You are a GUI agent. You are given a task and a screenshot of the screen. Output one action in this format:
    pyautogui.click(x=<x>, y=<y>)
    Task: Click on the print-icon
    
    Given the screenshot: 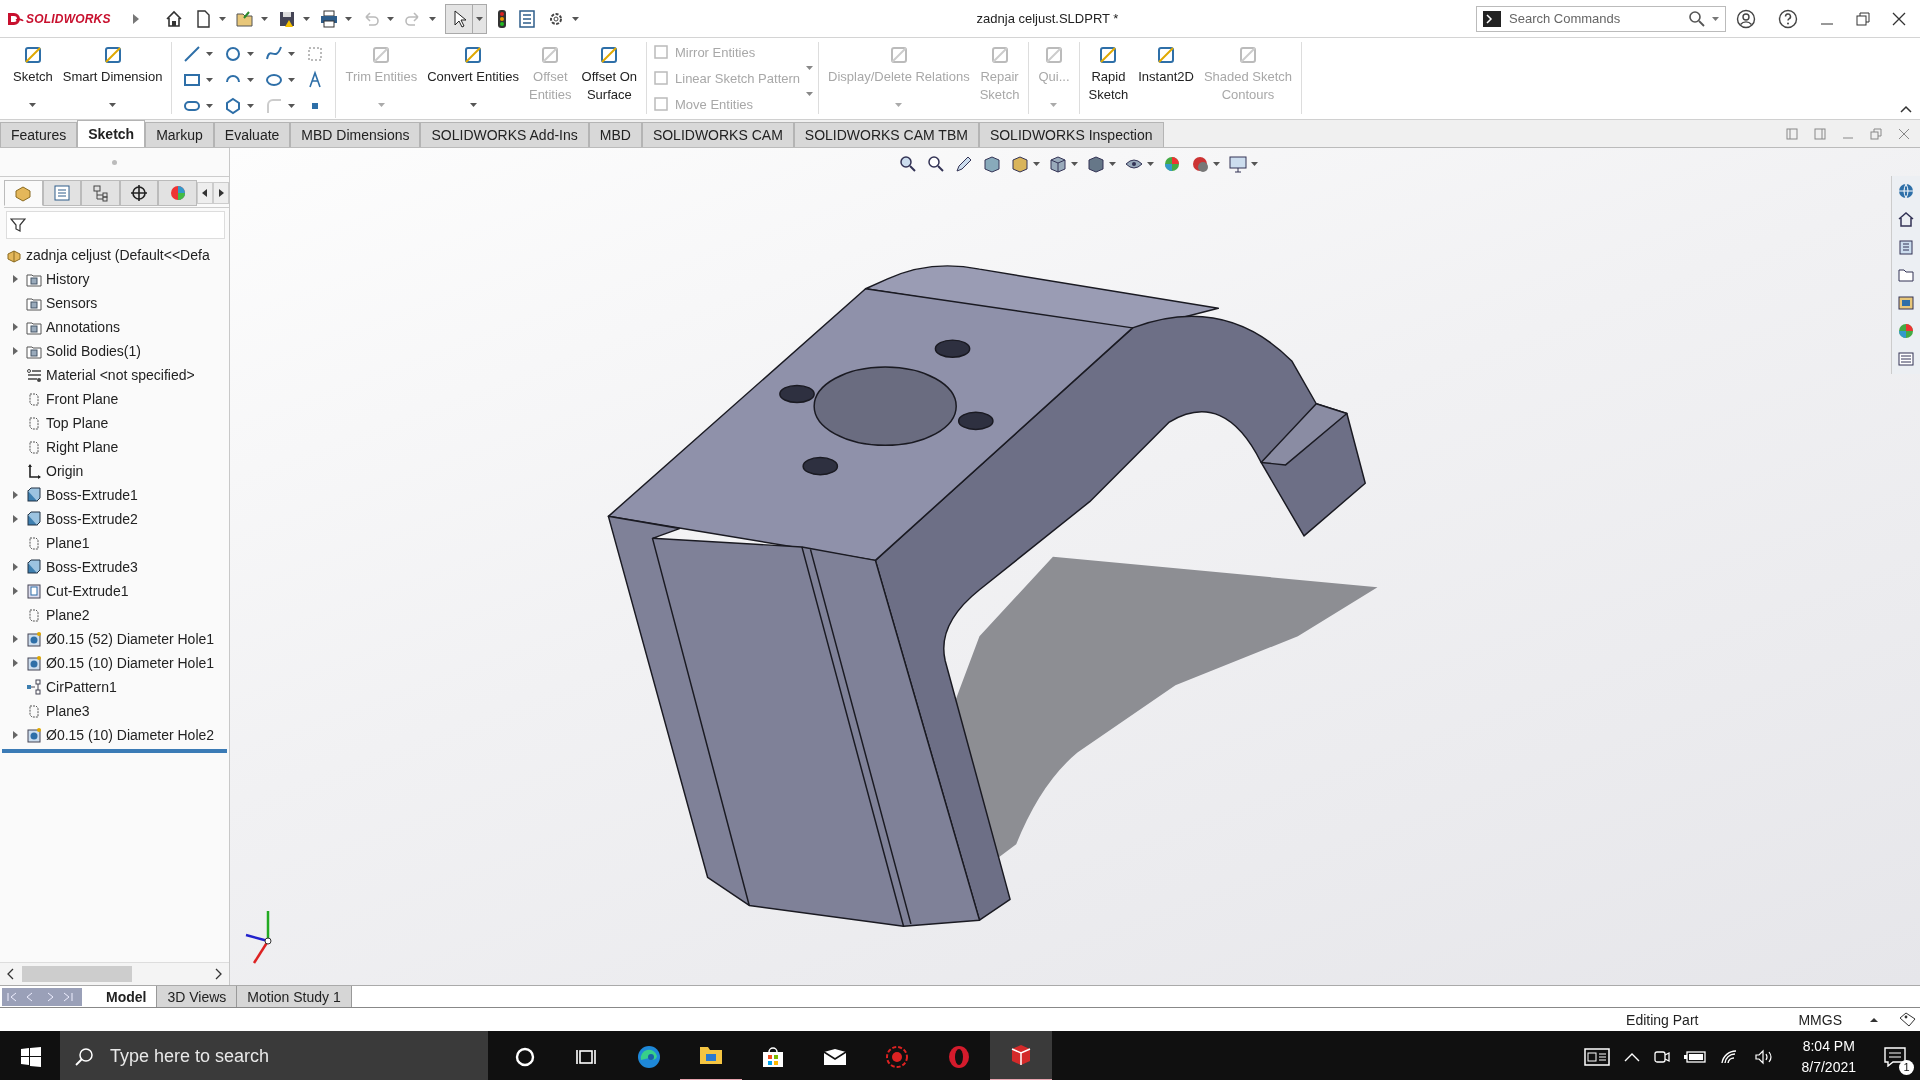 What is the action you would take?
    pyautogui.click(x=329, y=18)
    